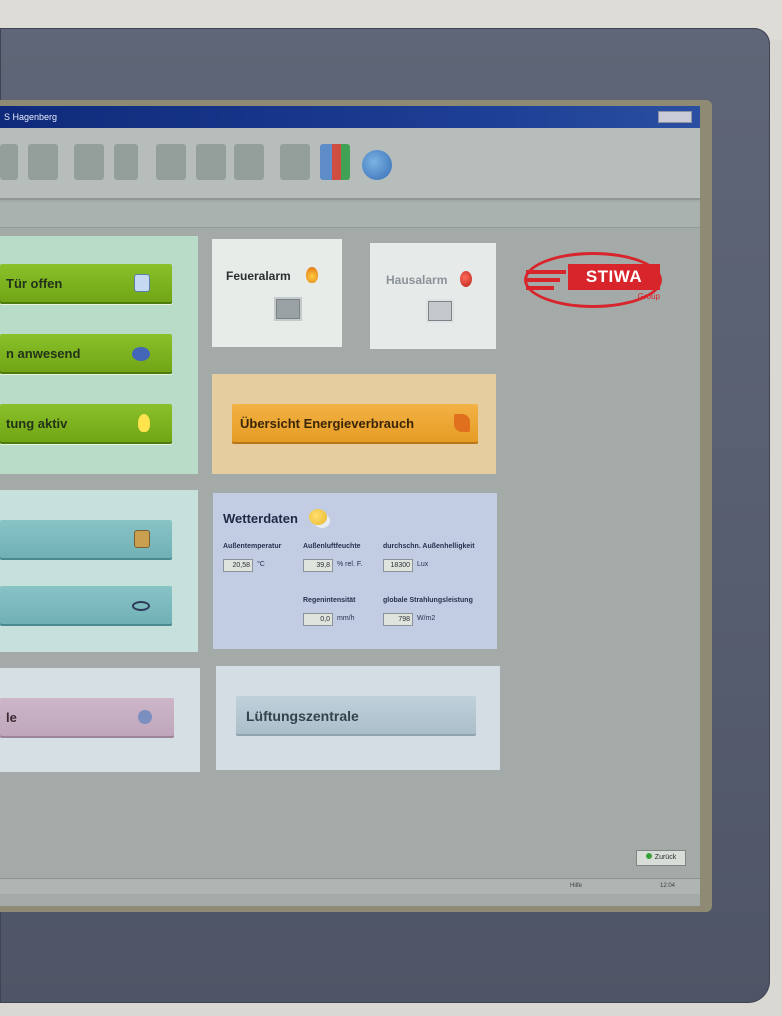 The width and height of the screenshot is (782, 1016). Describe the element at coordinates (142, 283) in the screenshot. I see `door-icon` at that location.